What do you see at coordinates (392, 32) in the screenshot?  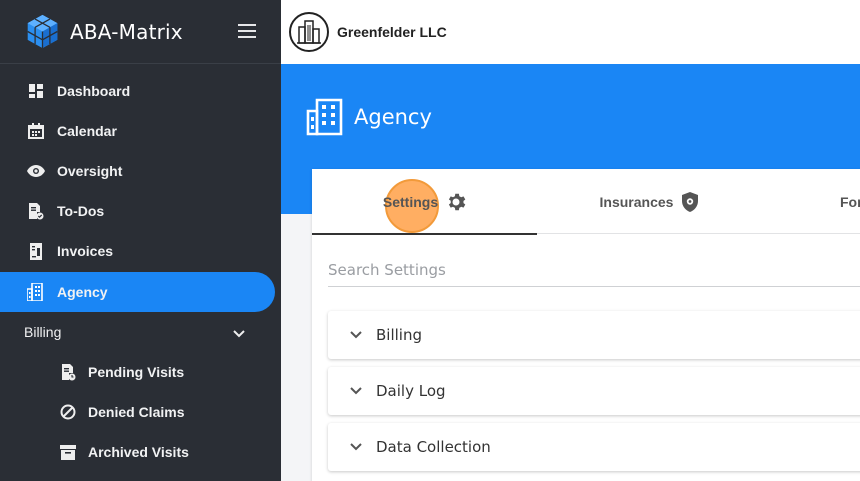 I see `org-name: Greenfelder LLC` at bounding box center [392, 32].